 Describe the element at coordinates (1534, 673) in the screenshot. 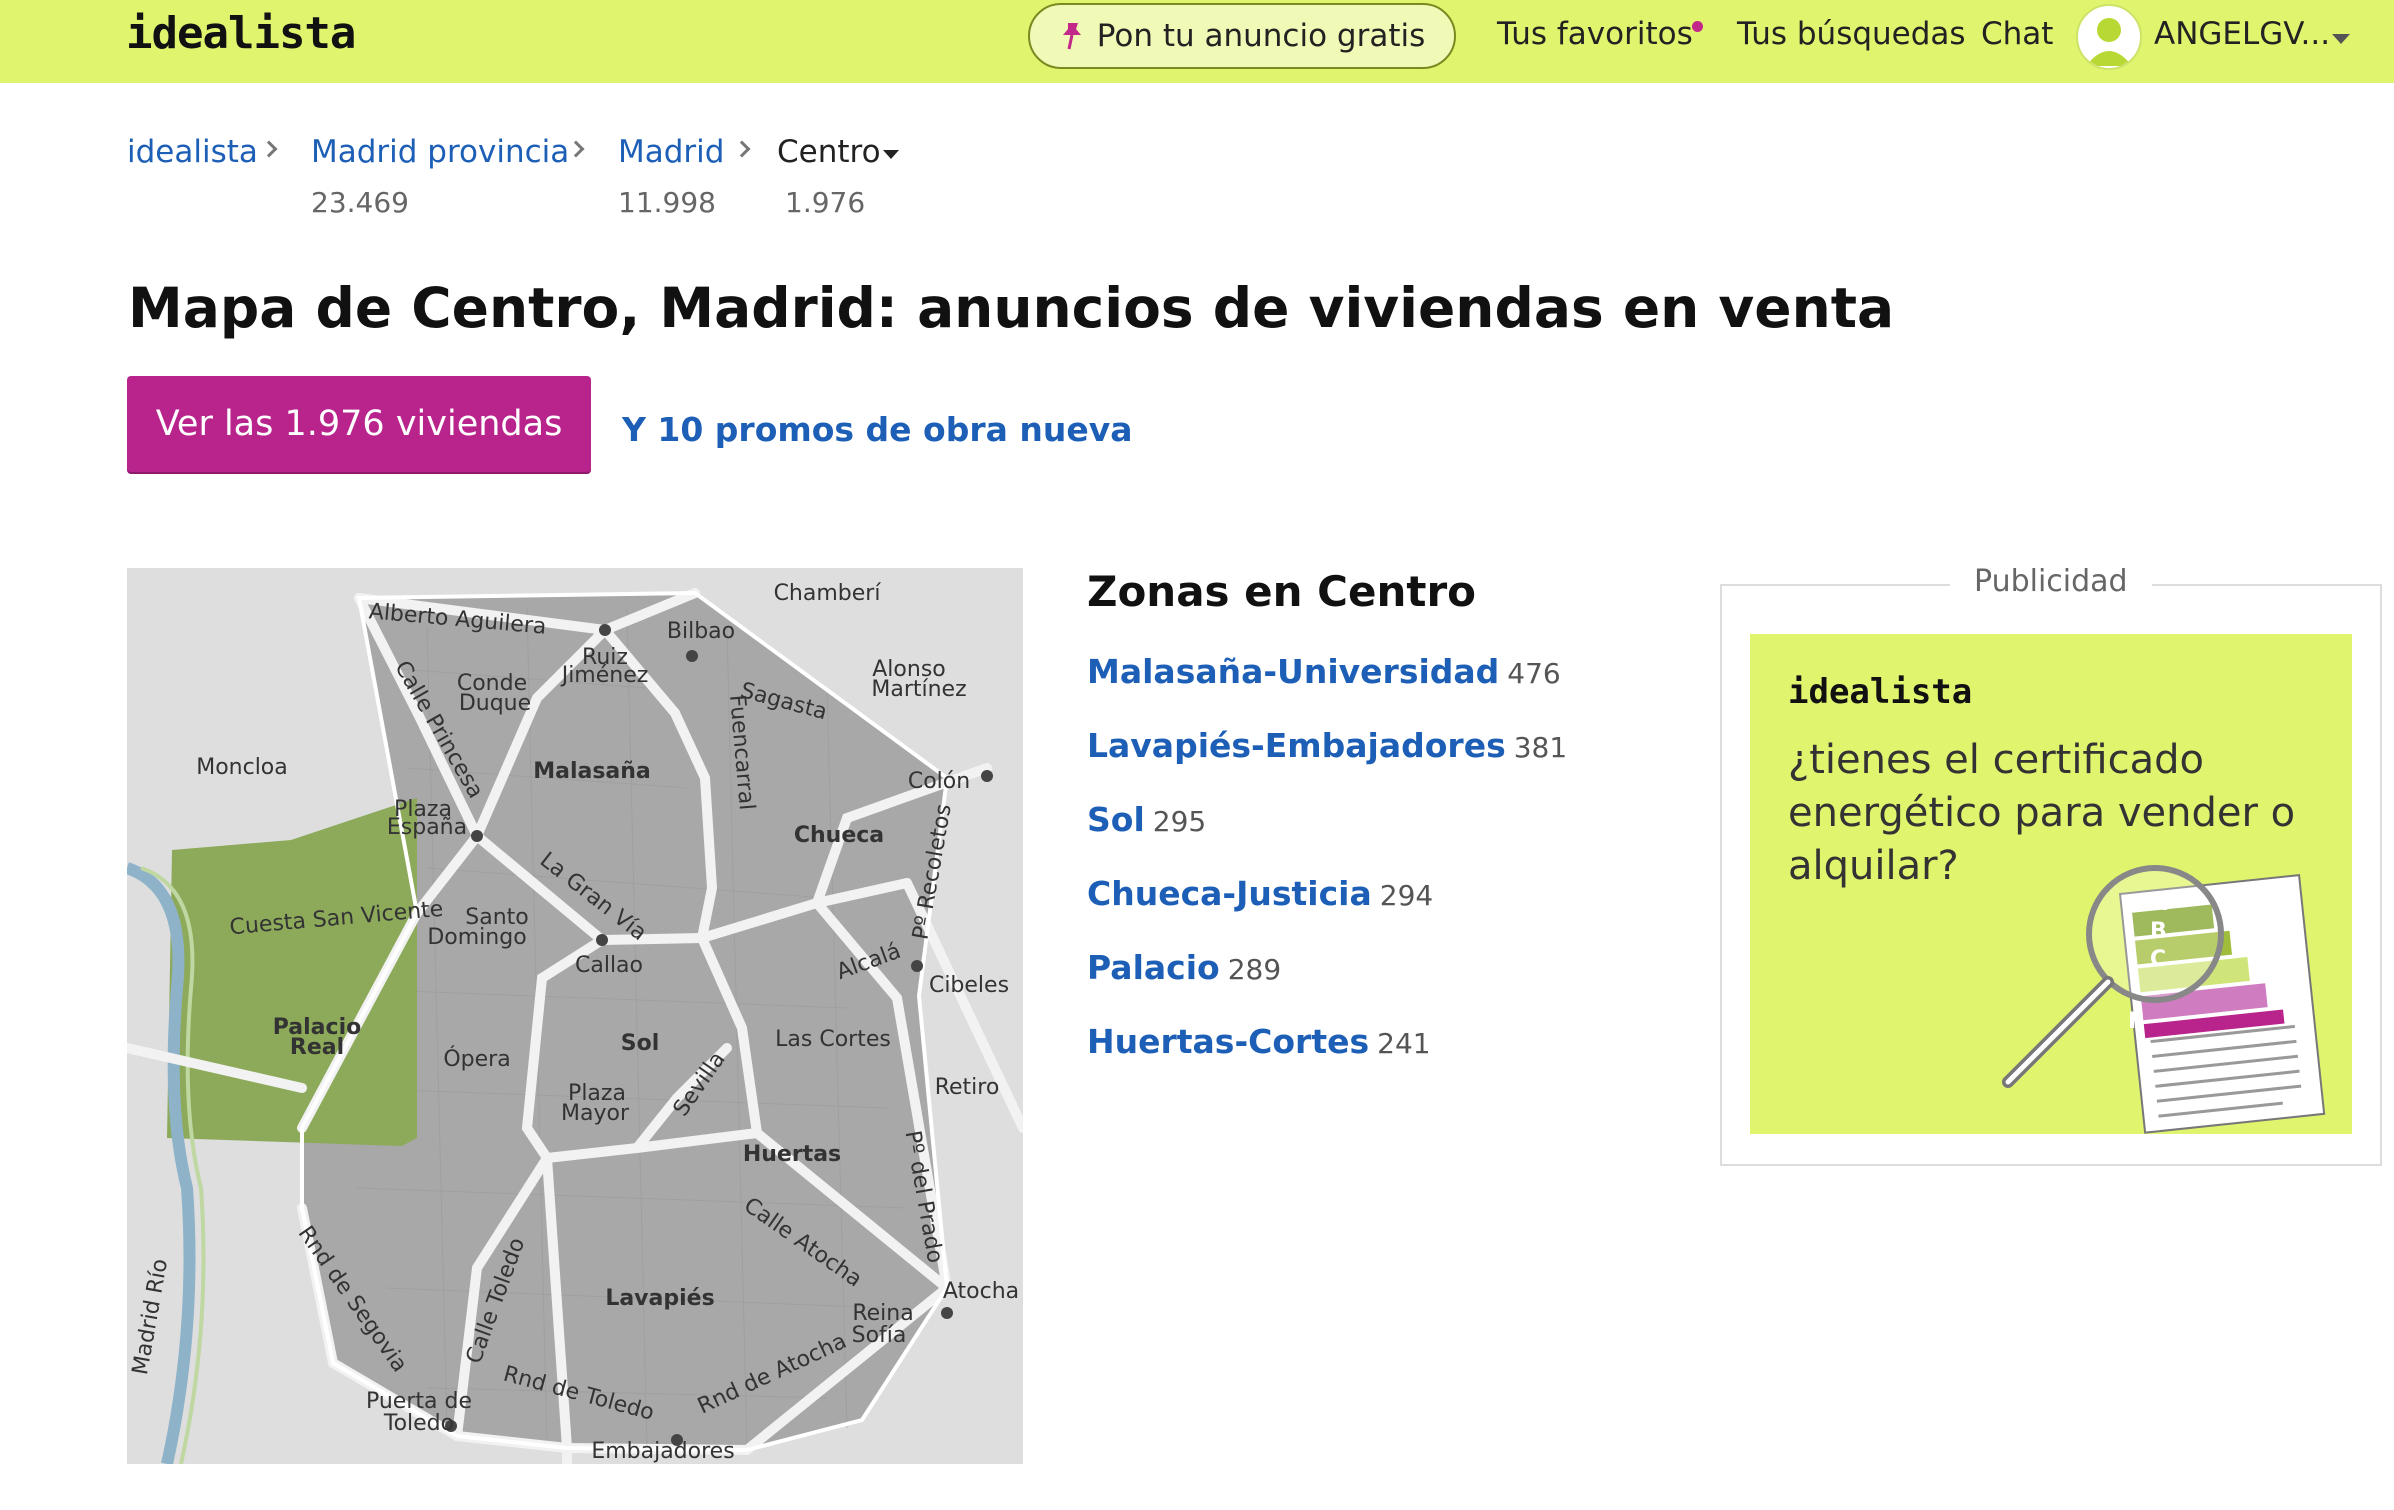

I see `zone-count: 476` at that location.